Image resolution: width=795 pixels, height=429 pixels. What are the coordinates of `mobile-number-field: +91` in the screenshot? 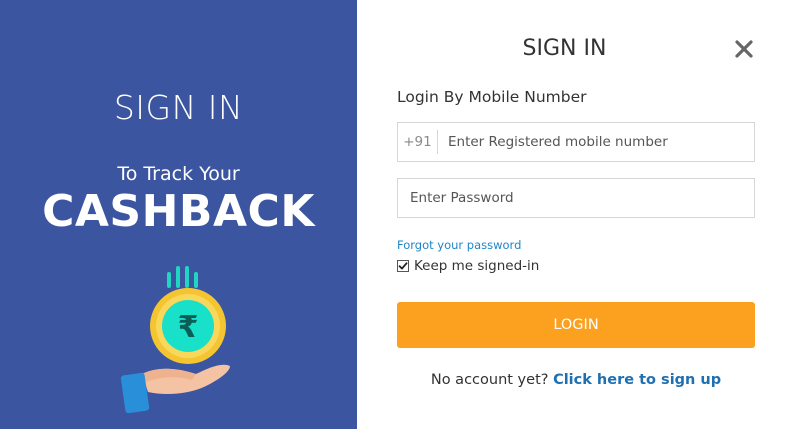 It's located at (576, 142).